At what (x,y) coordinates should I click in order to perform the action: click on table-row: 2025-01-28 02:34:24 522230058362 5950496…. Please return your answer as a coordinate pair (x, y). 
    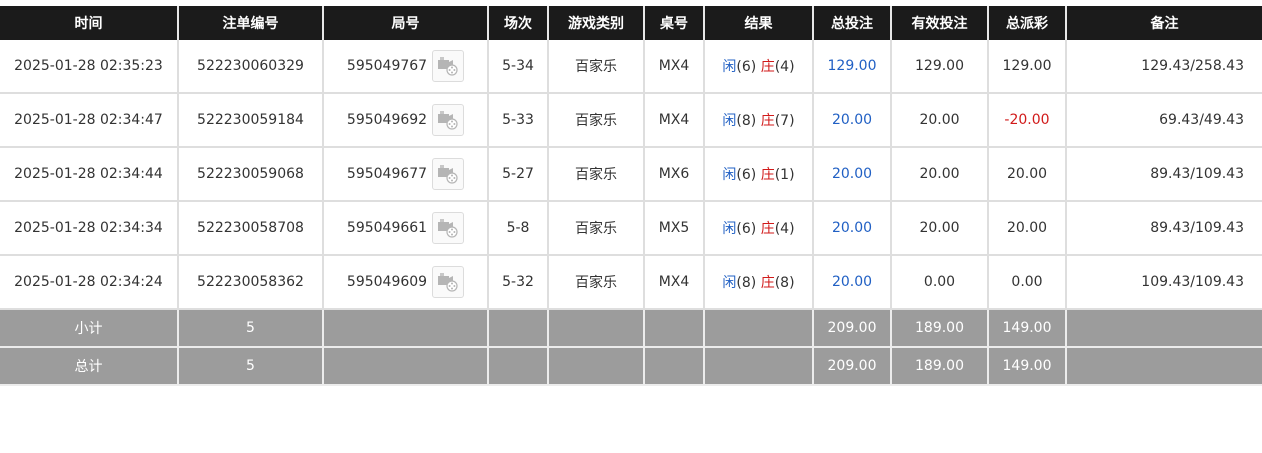
    Looking at the image, I should click on (631, 282).